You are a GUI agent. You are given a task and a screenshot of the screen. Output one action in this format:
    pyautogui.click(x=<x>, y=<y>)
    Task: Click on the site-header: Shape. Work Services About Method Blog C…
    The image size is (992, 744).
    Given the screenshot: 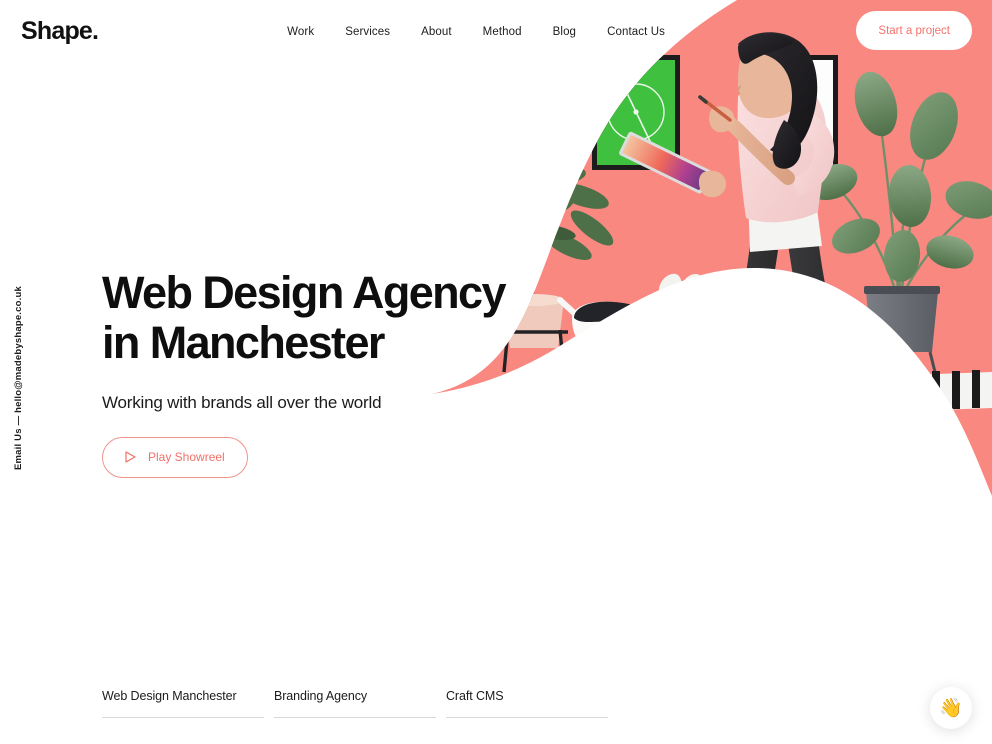 What is the action you would take?
    pyautogui.click(x=496, y=31)
    